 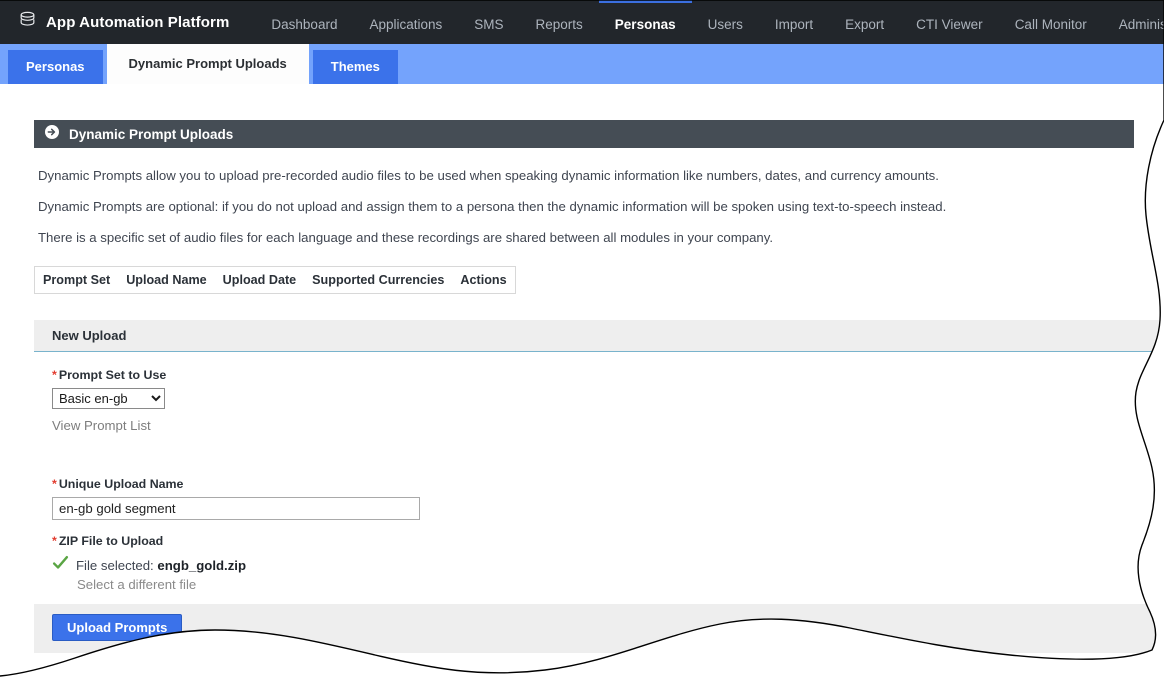 What do you see at coordinates (608, 498) in the screenshot?
I see `field-upload-name: * Unique Upload Name` at bounding box center [608, 498].